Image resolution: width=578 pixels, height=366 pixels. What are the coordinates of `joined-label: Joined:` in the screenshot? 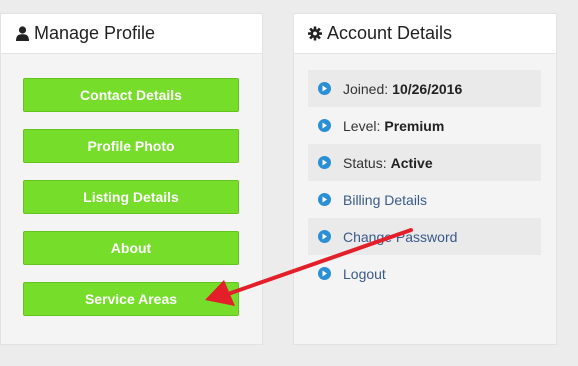 It's located at (366, 88).